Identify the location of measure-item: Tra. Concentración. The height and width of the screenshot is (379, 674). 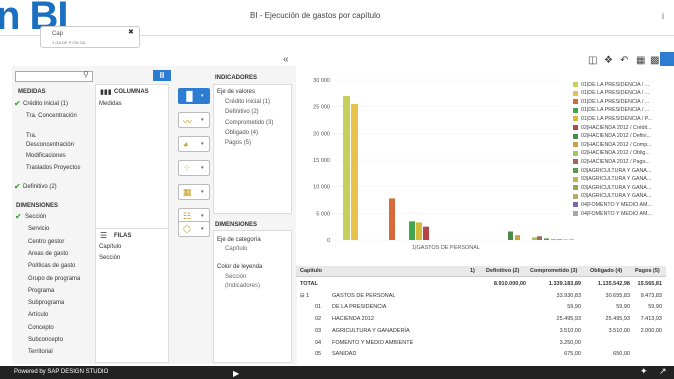
(53, 116).